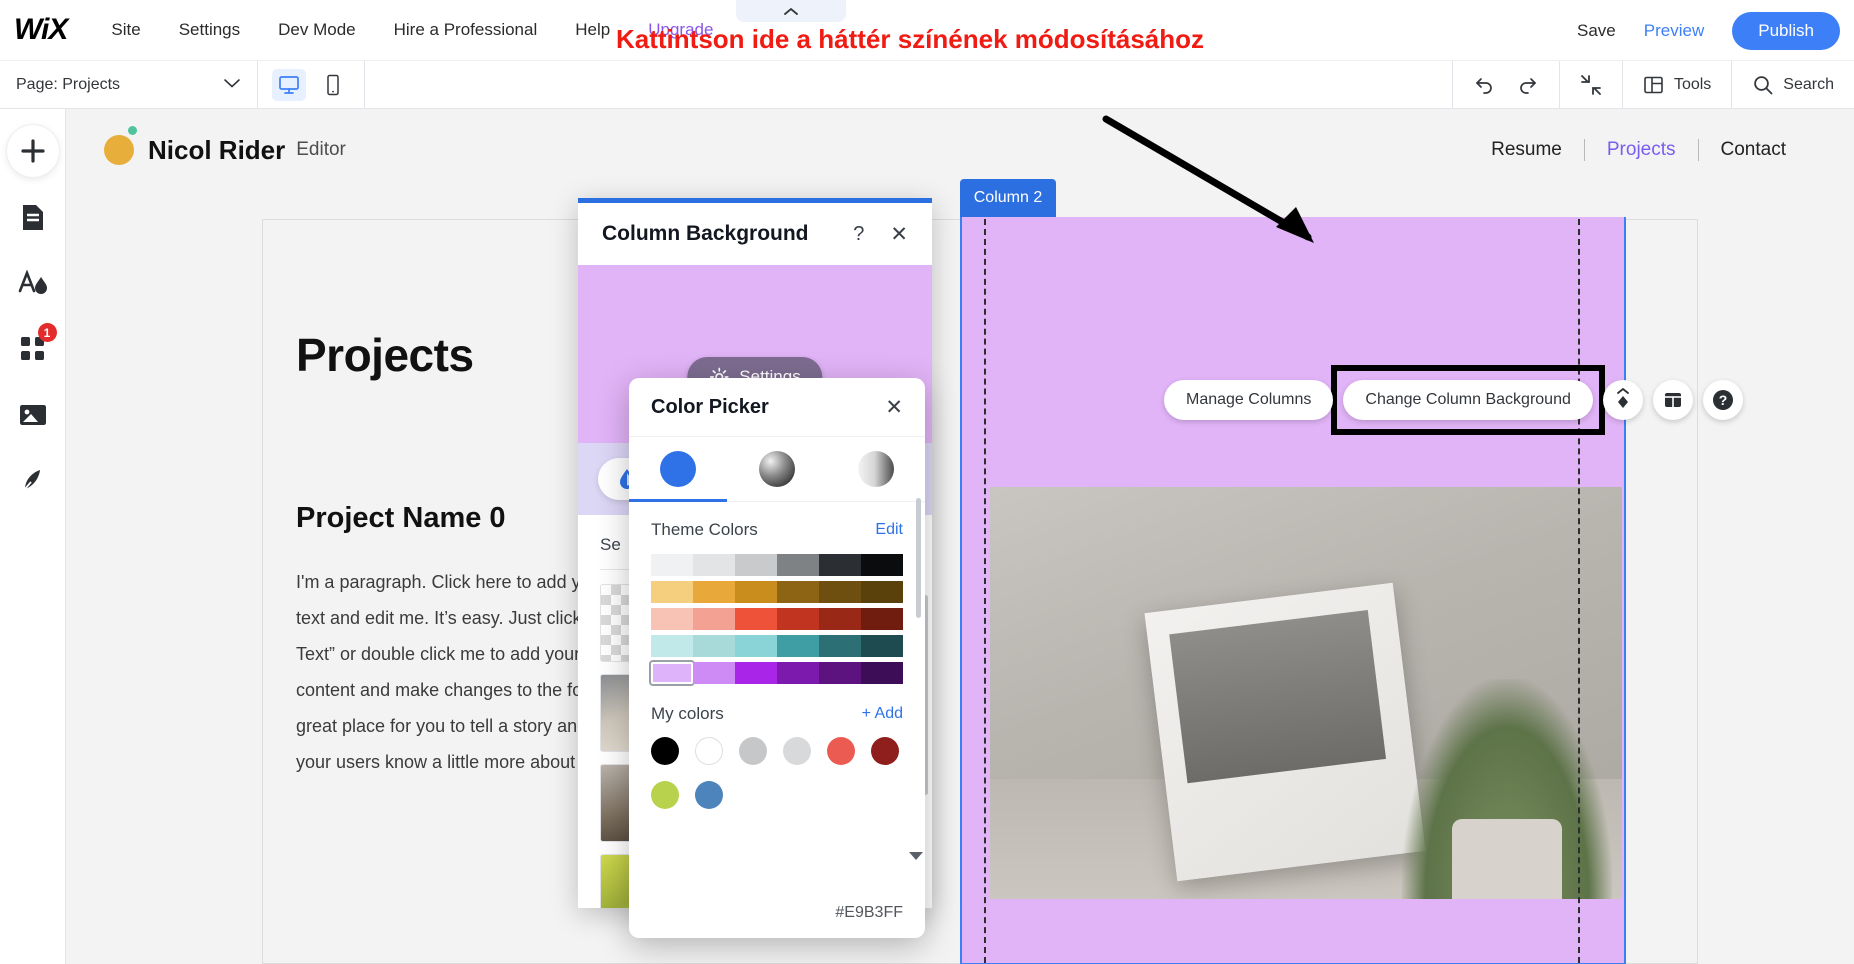  I want to click on expand-handle-icon, so click(916, 856).